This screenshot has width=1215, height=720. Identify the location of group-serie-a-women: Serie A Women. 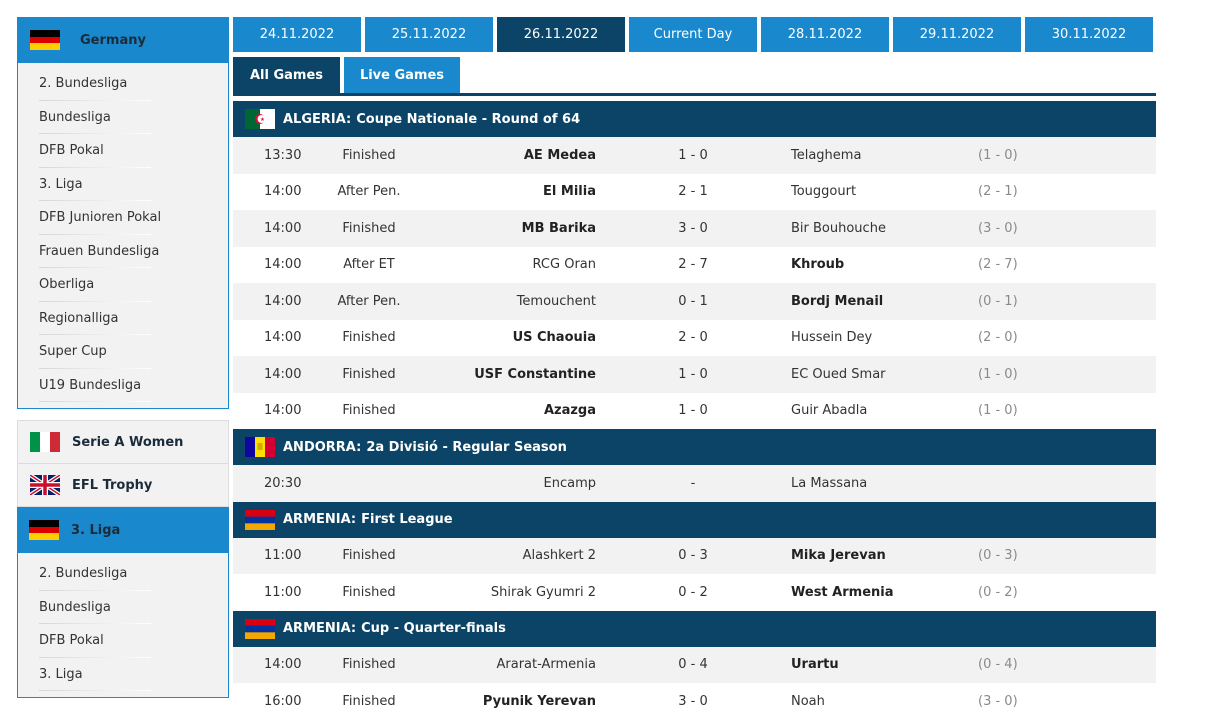
(123, 442).